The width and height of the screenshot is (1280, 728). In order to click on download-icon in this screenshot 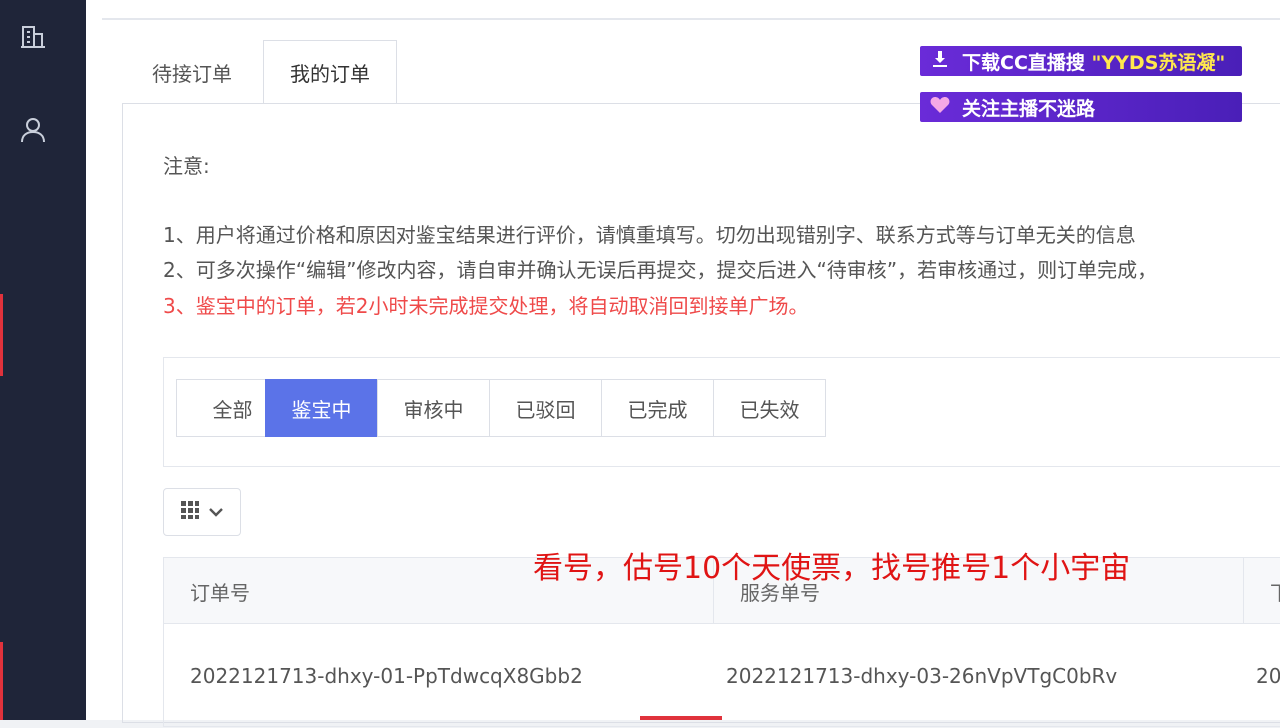, I will do `click(940, 61)`.